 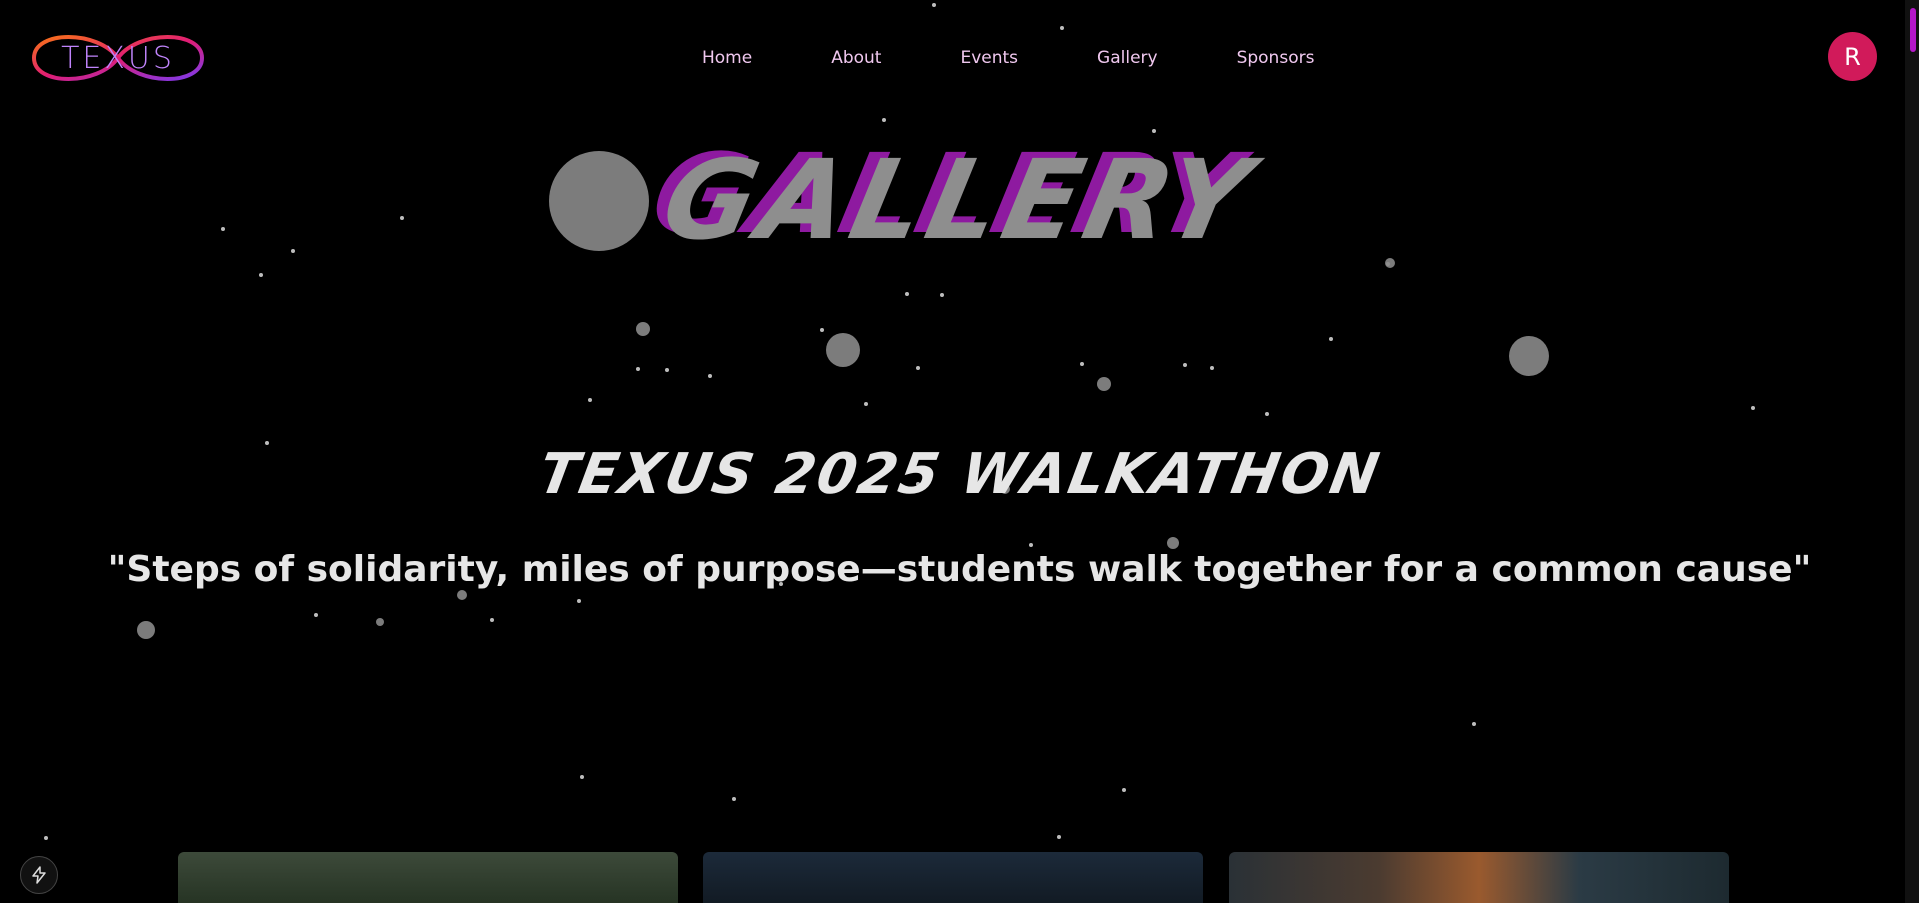 I want to click on gallery-title-wrap: GALLERY, so click(x=959, y=200).